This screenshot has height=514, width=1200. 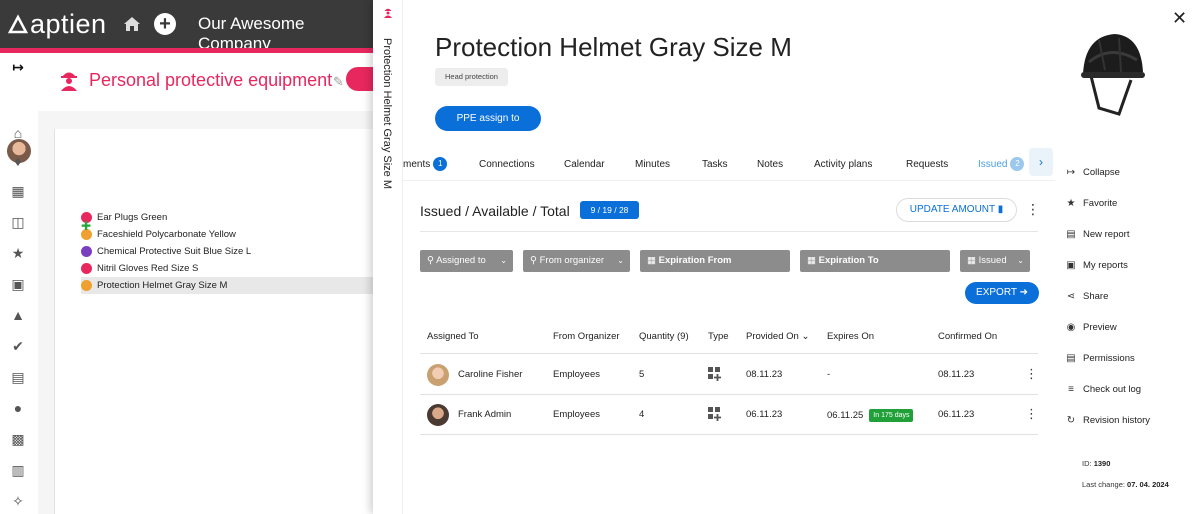 What do you see at coordinates (18, 315) in the screenshot?
I see `dog-icon: ▲` at bounding box center [18, 315].